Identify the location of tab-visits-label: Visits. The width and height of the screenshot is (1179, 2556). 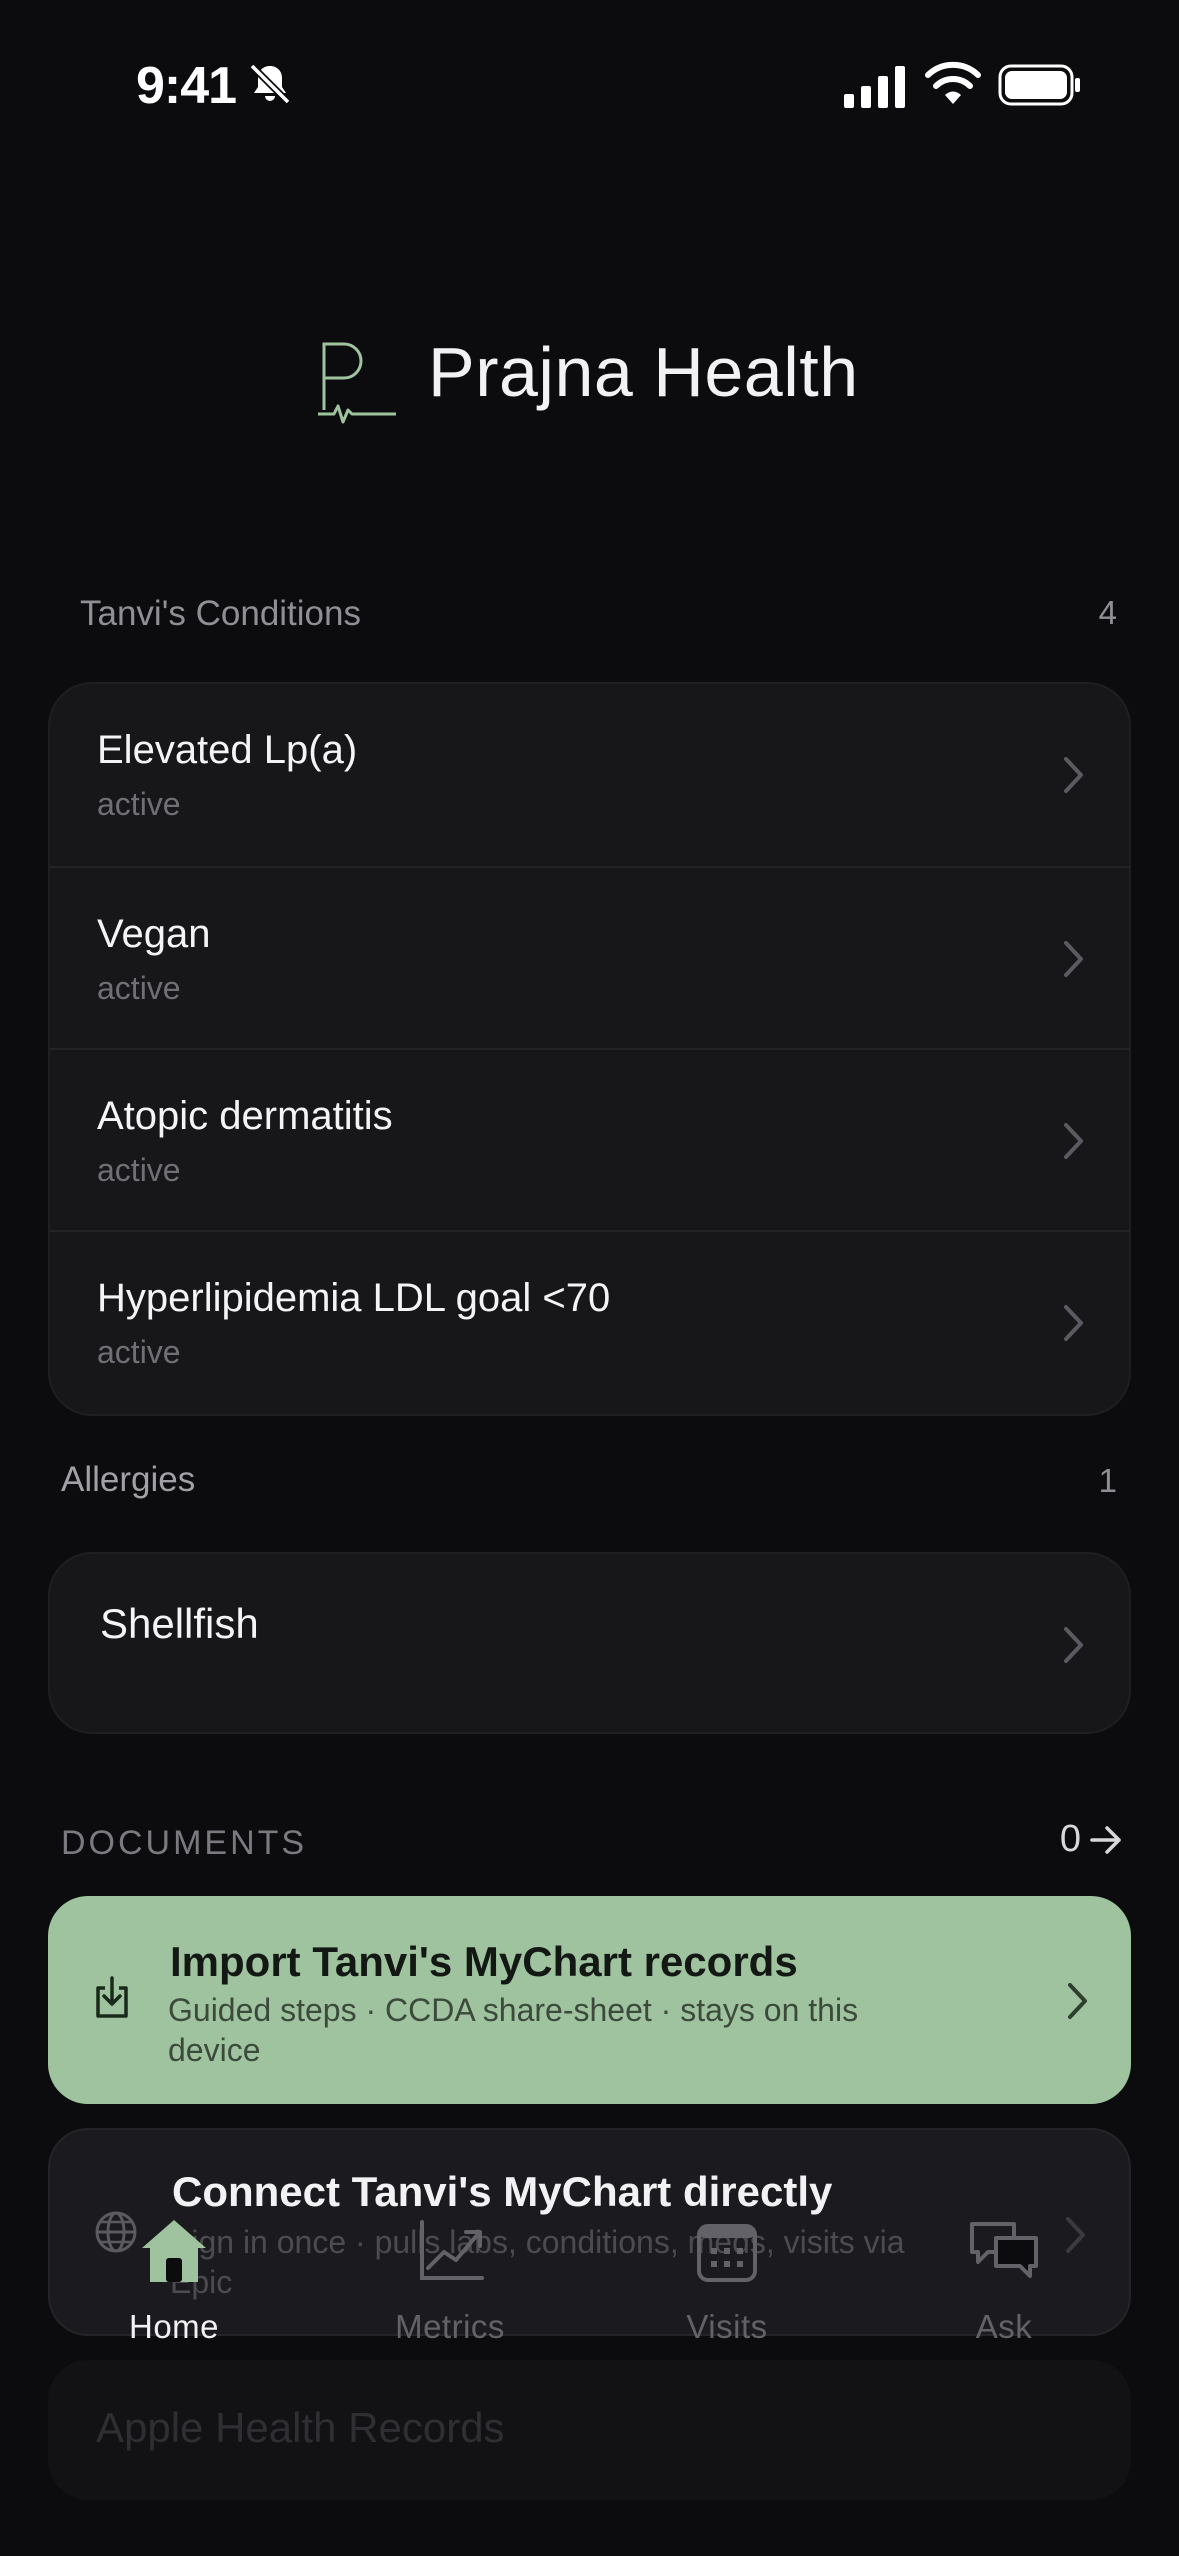
(727, 2326).